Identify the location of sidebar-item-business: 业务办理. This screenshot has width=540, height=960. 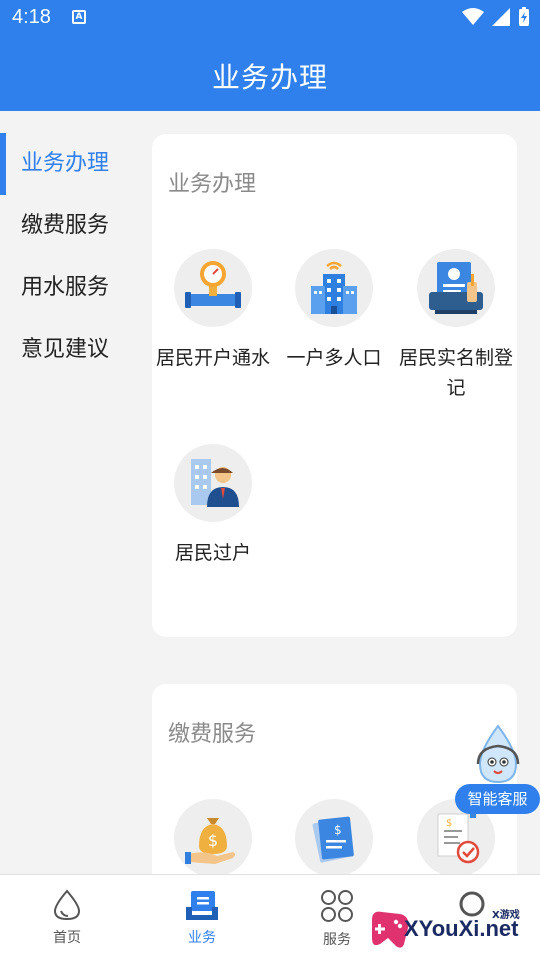
(70, 164).